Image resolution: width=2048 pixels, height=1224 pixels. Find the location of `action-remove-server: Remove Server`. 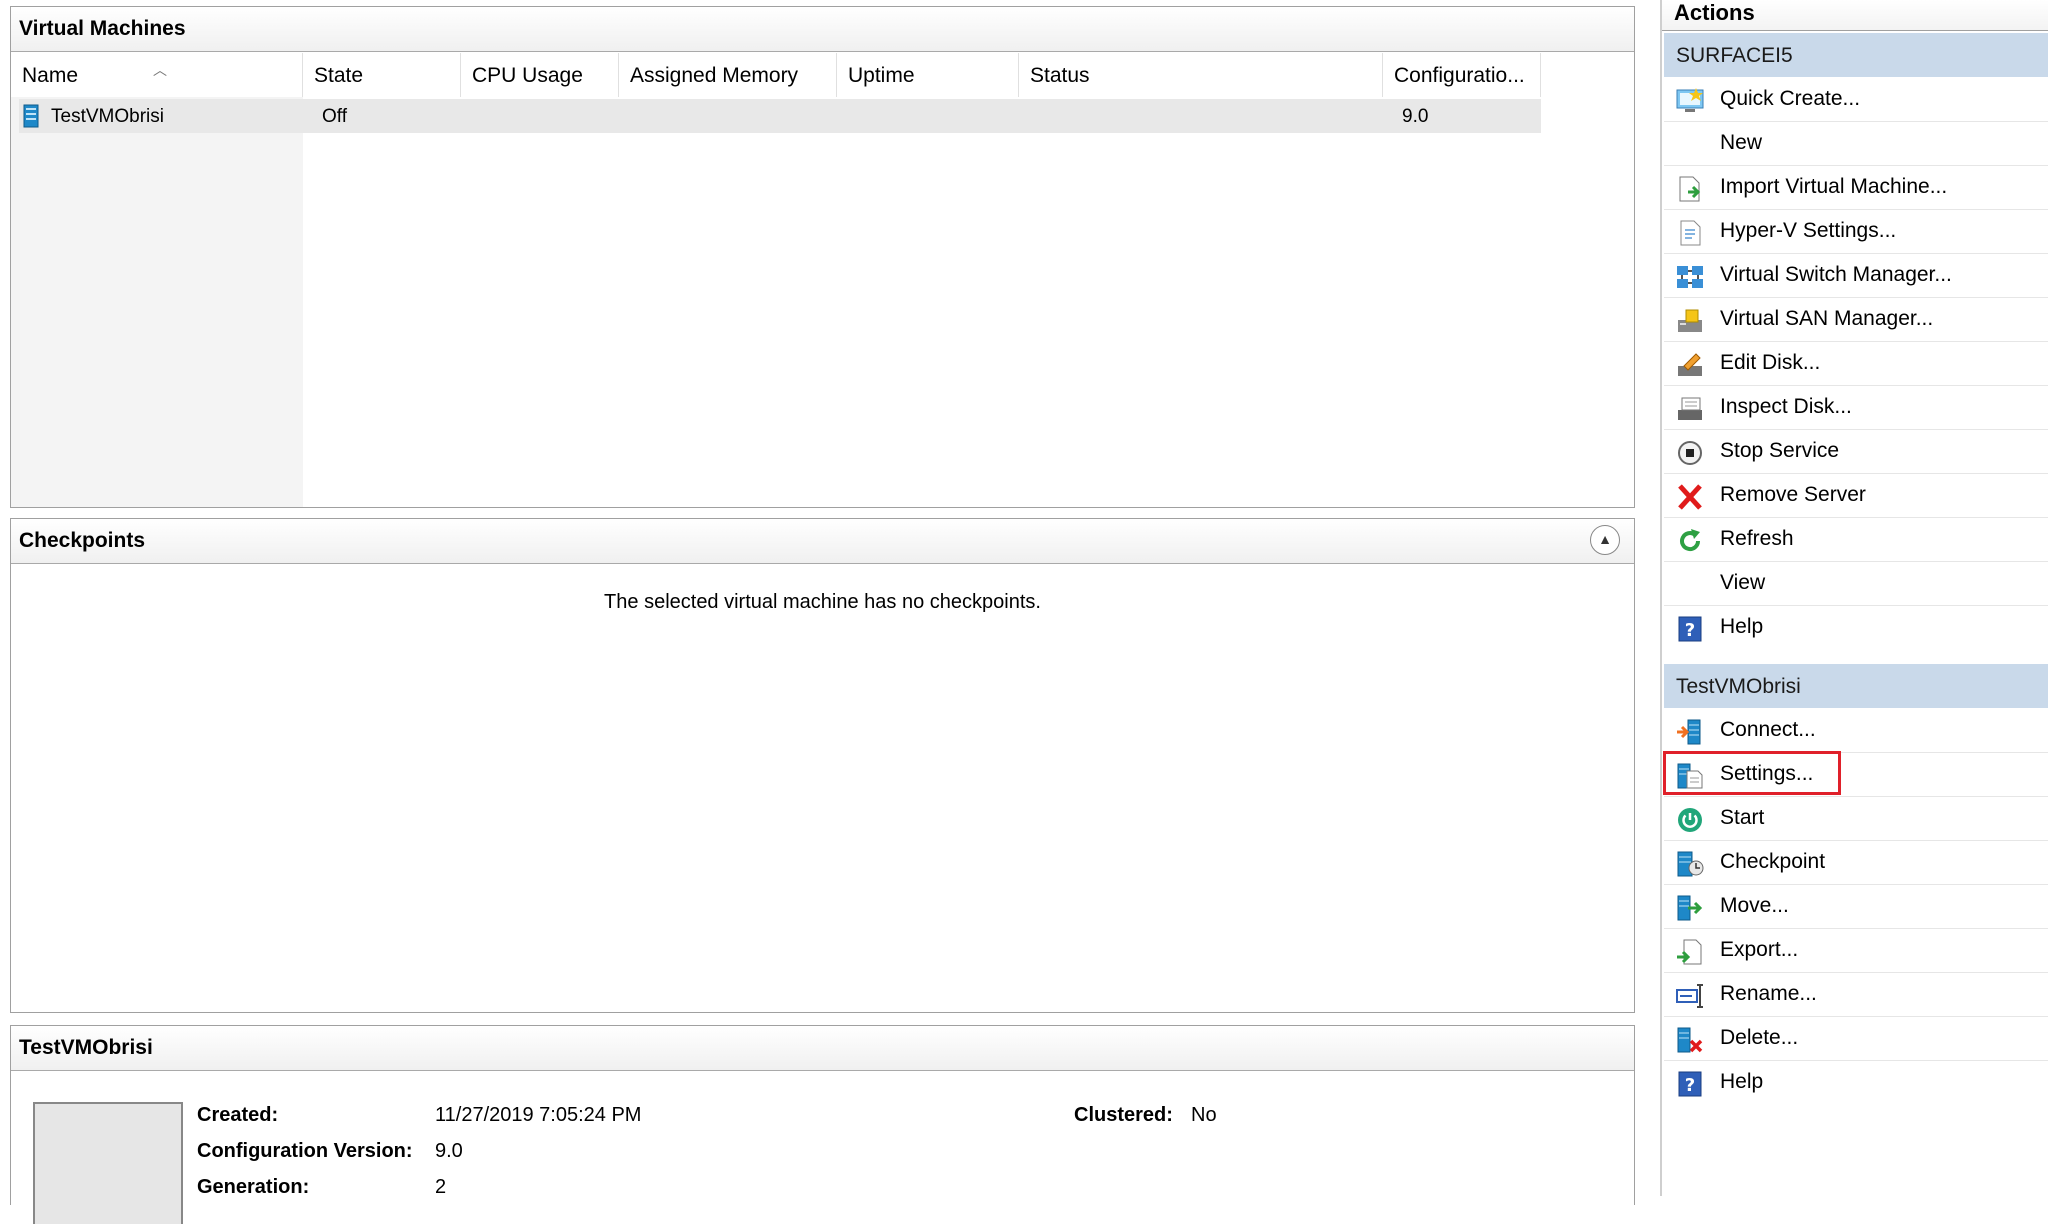

action-remove-server: Remove Server is located at coordinates (1856, 495).